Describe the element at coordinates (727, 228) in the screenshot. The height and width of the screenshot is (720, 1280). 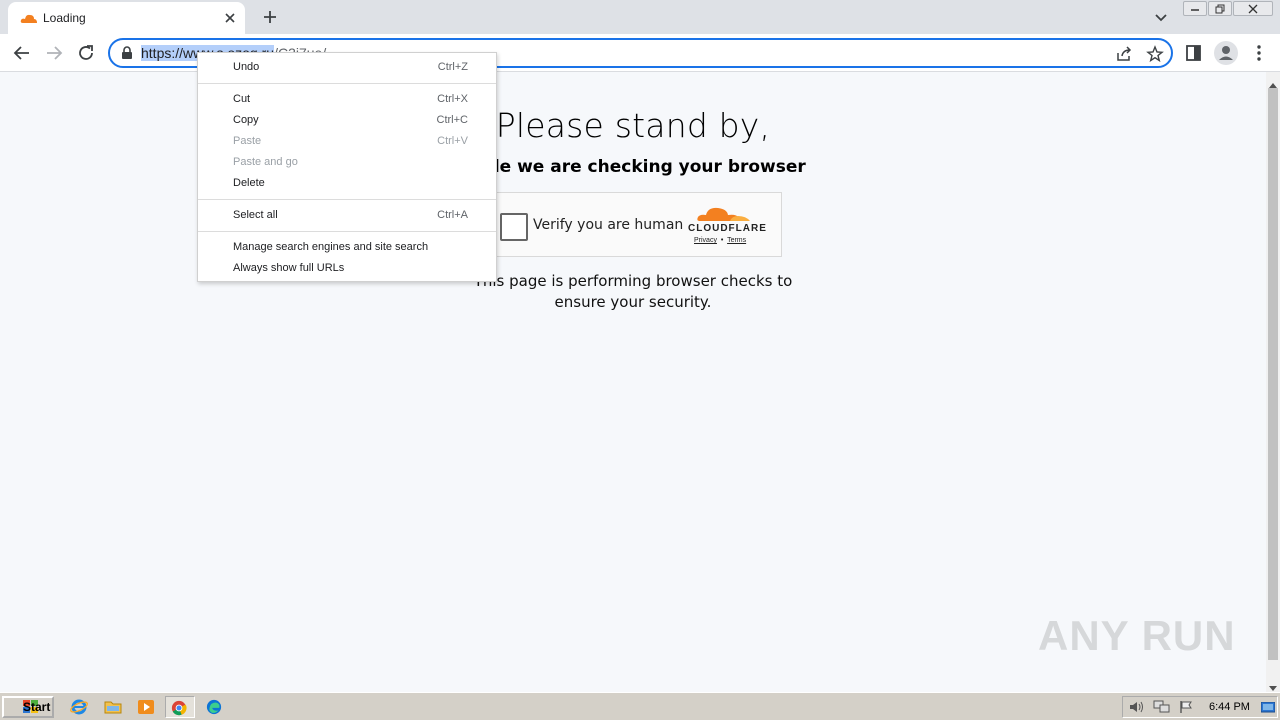
I see `cloudflare-wordmark: CLOUDFLARE` at that location.